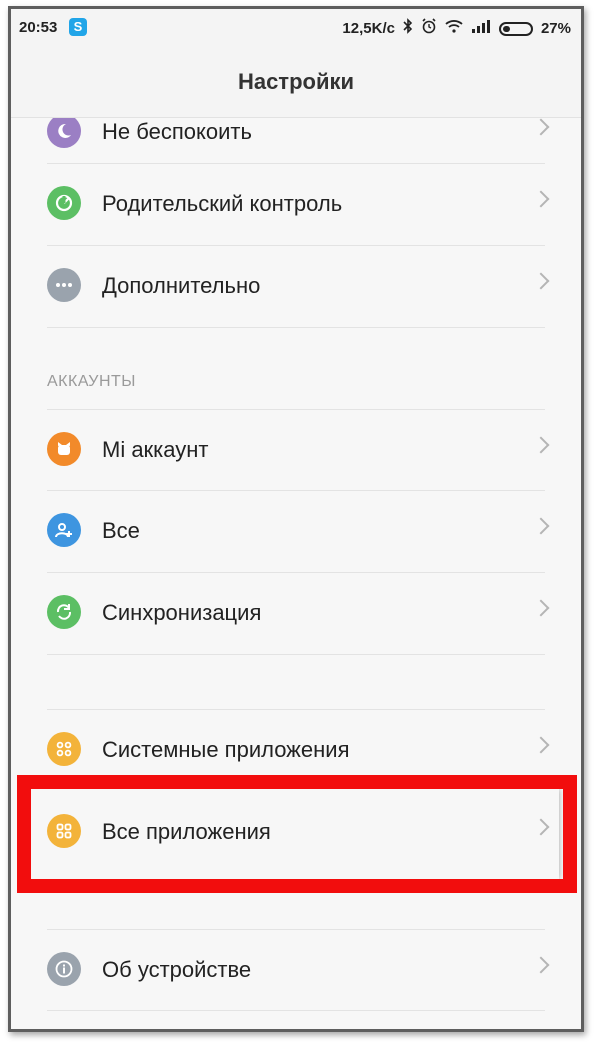 The image size is (594, 1042). Describe the element at coordinates (296, 530) in the screenshot. I see `settings-item-all-accounts: Все` at that location.